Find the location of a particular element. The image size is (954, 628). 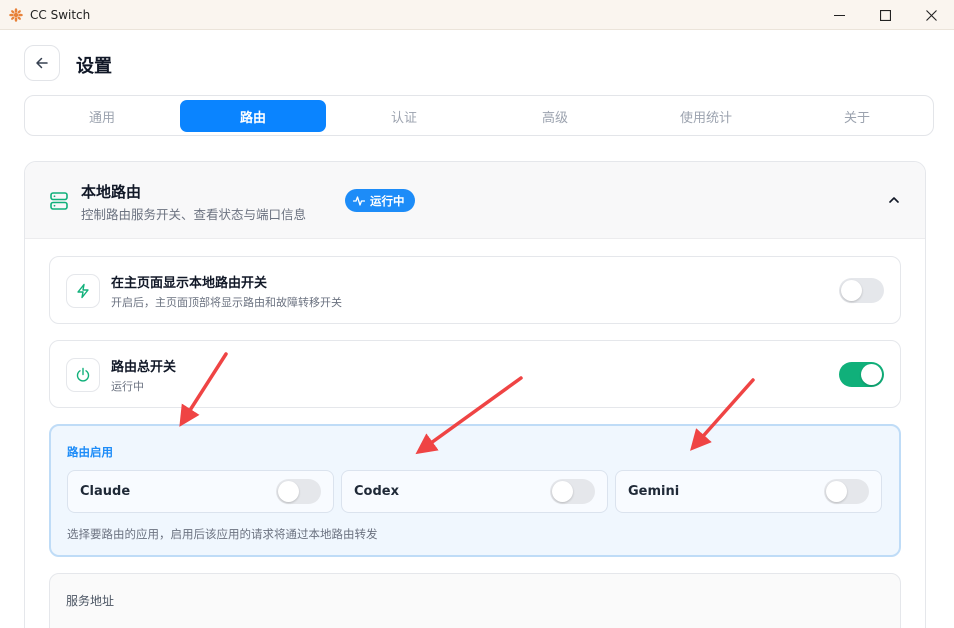

minimize-icon is located at coordinates (839, 15).